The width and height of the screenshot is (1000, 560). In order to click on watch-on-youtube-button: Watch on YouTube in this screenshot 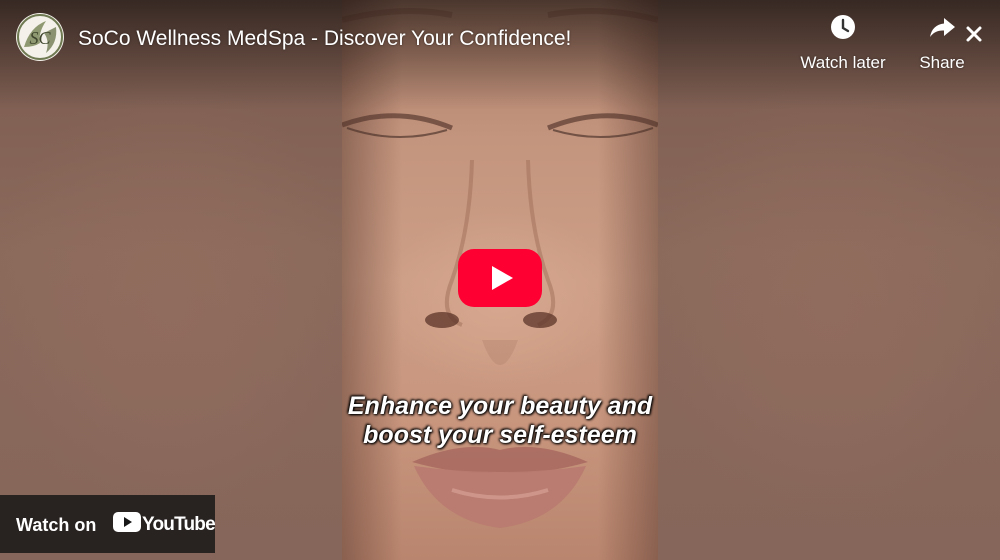, I will do `click(108, 524)`.